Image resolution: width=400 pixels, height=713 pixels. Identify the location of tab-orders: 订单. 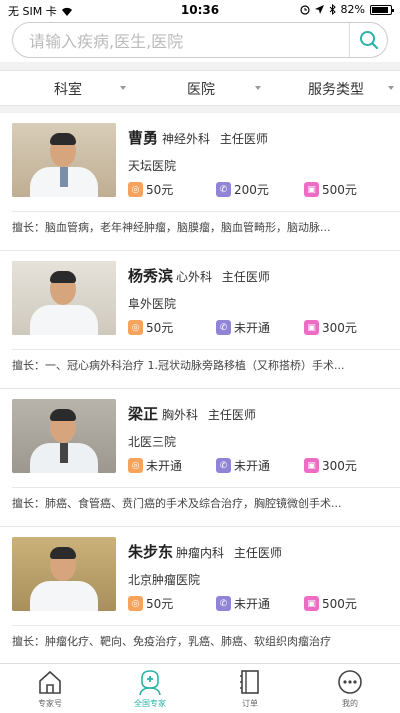
(250, 690).